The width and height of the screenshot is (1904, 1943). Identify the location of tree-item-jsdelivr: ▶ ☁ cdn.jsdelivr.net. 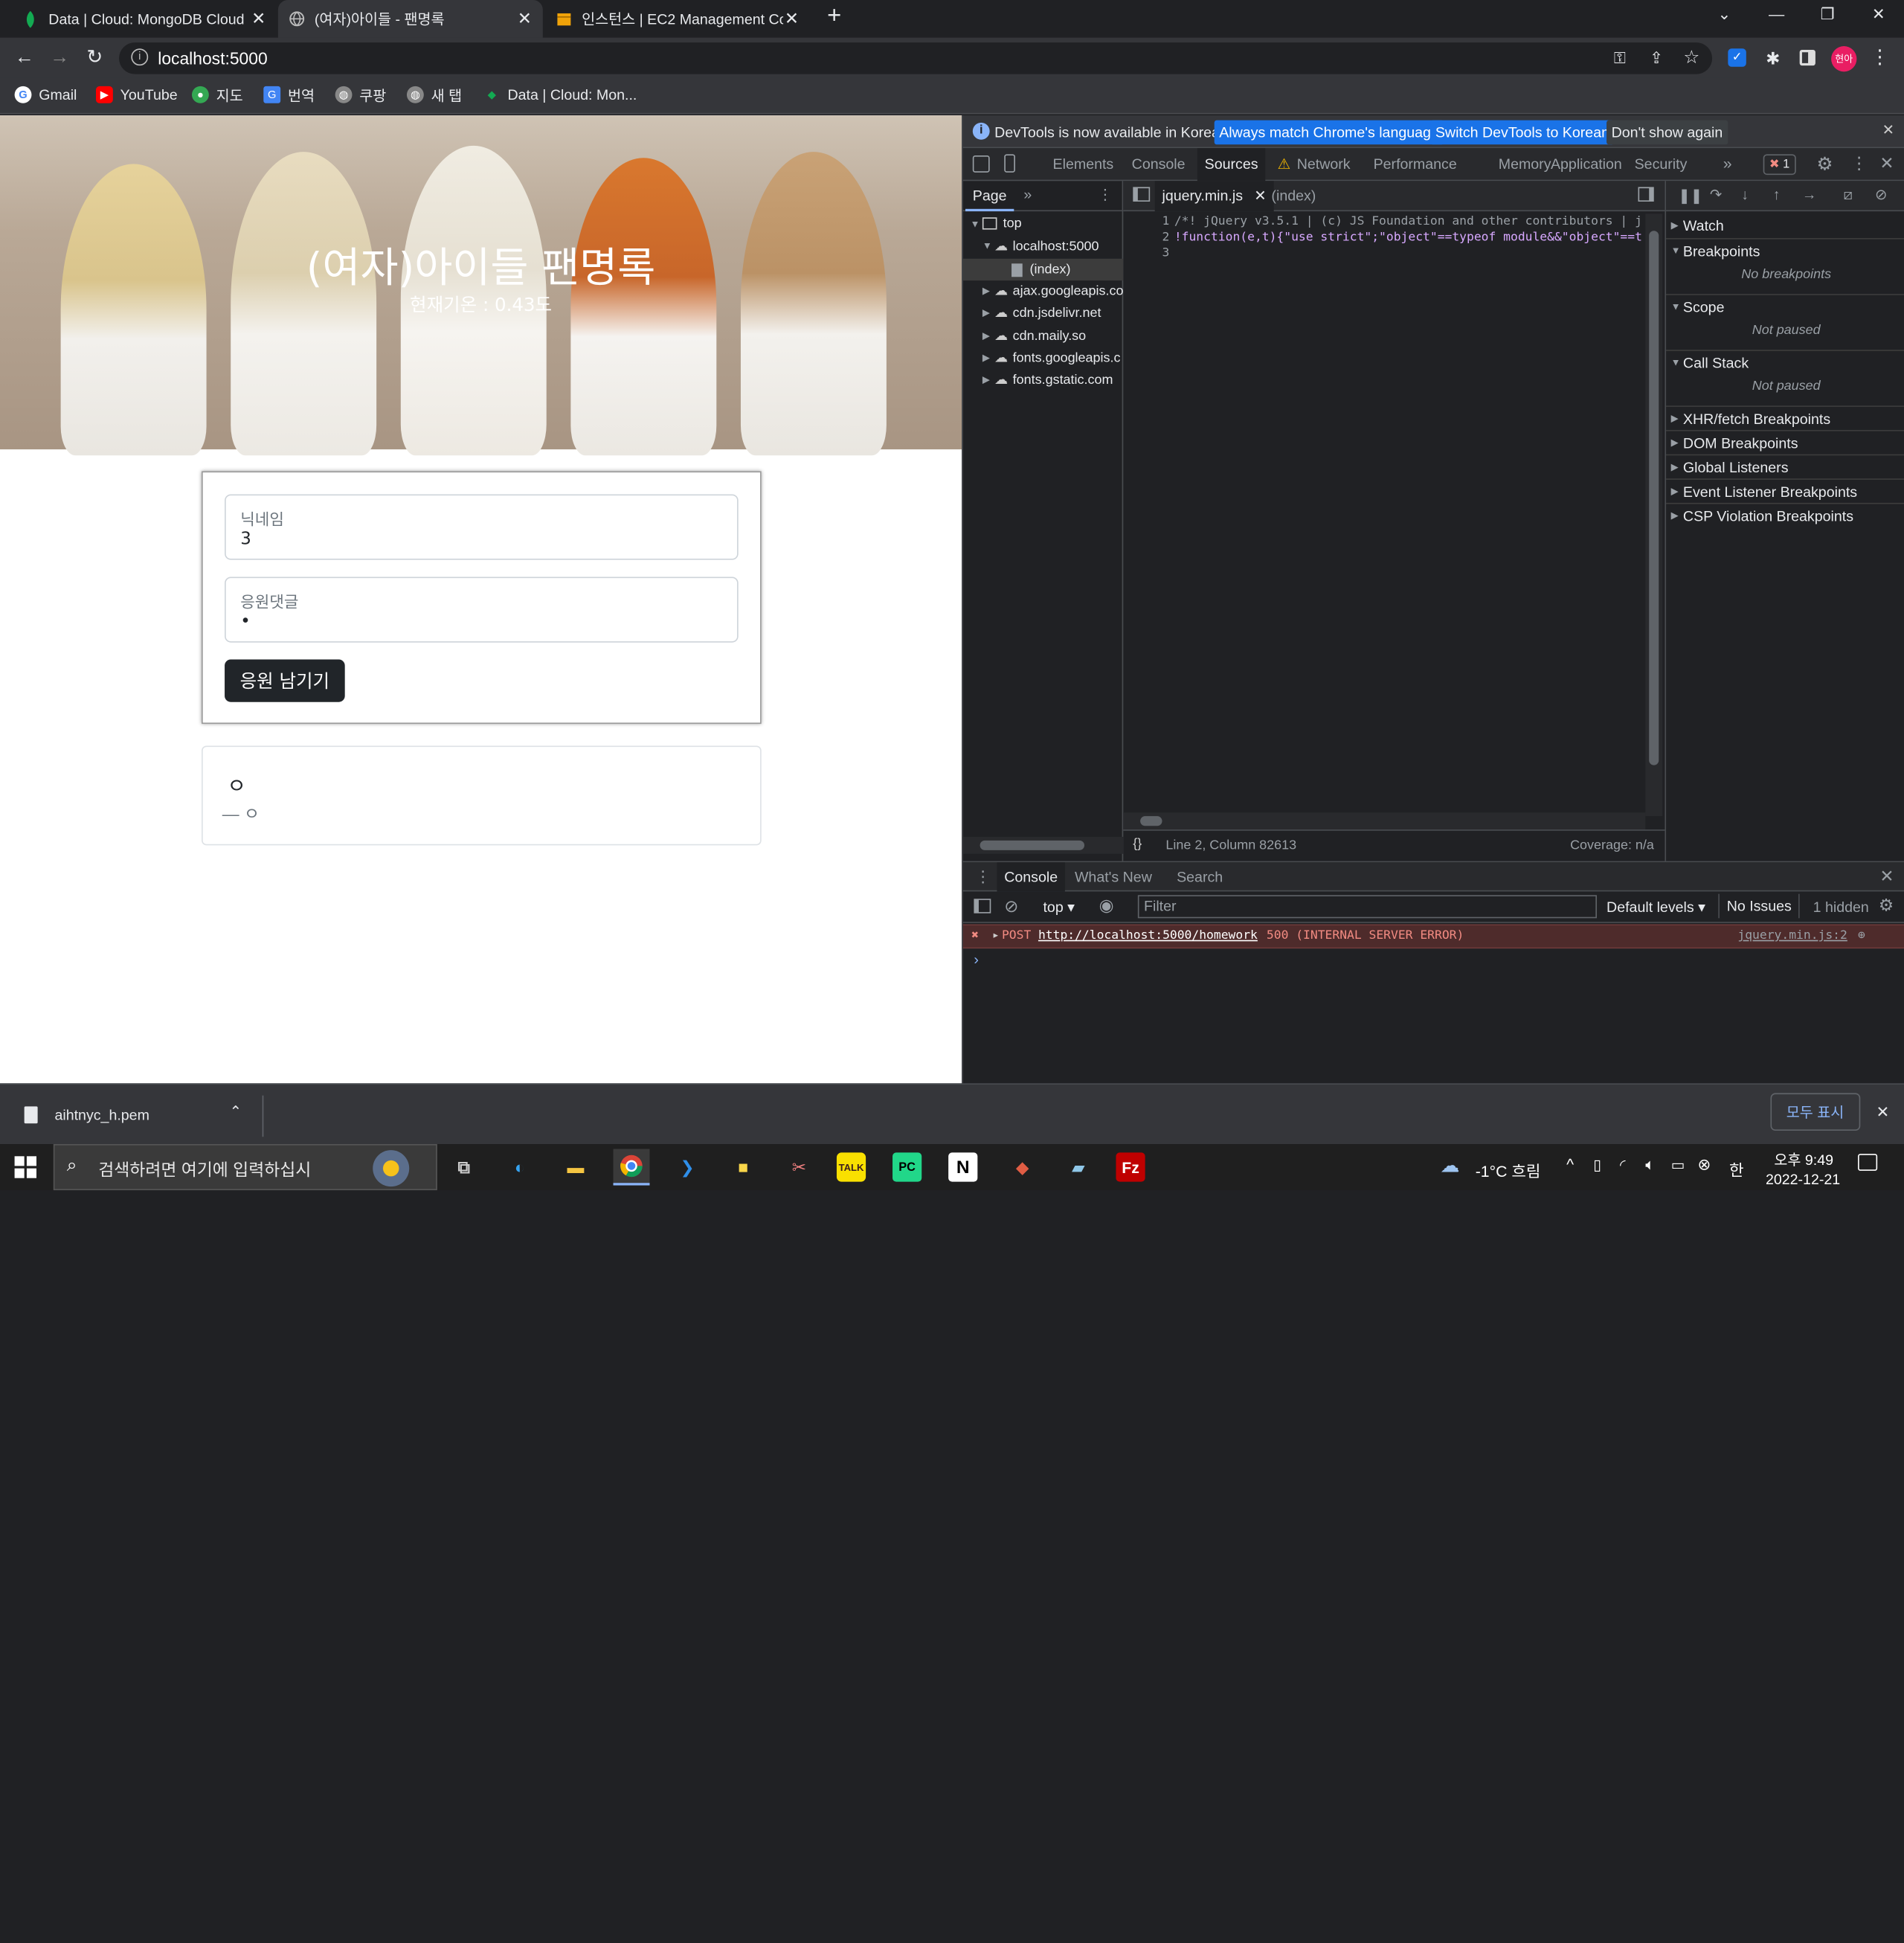
(1041, 313).